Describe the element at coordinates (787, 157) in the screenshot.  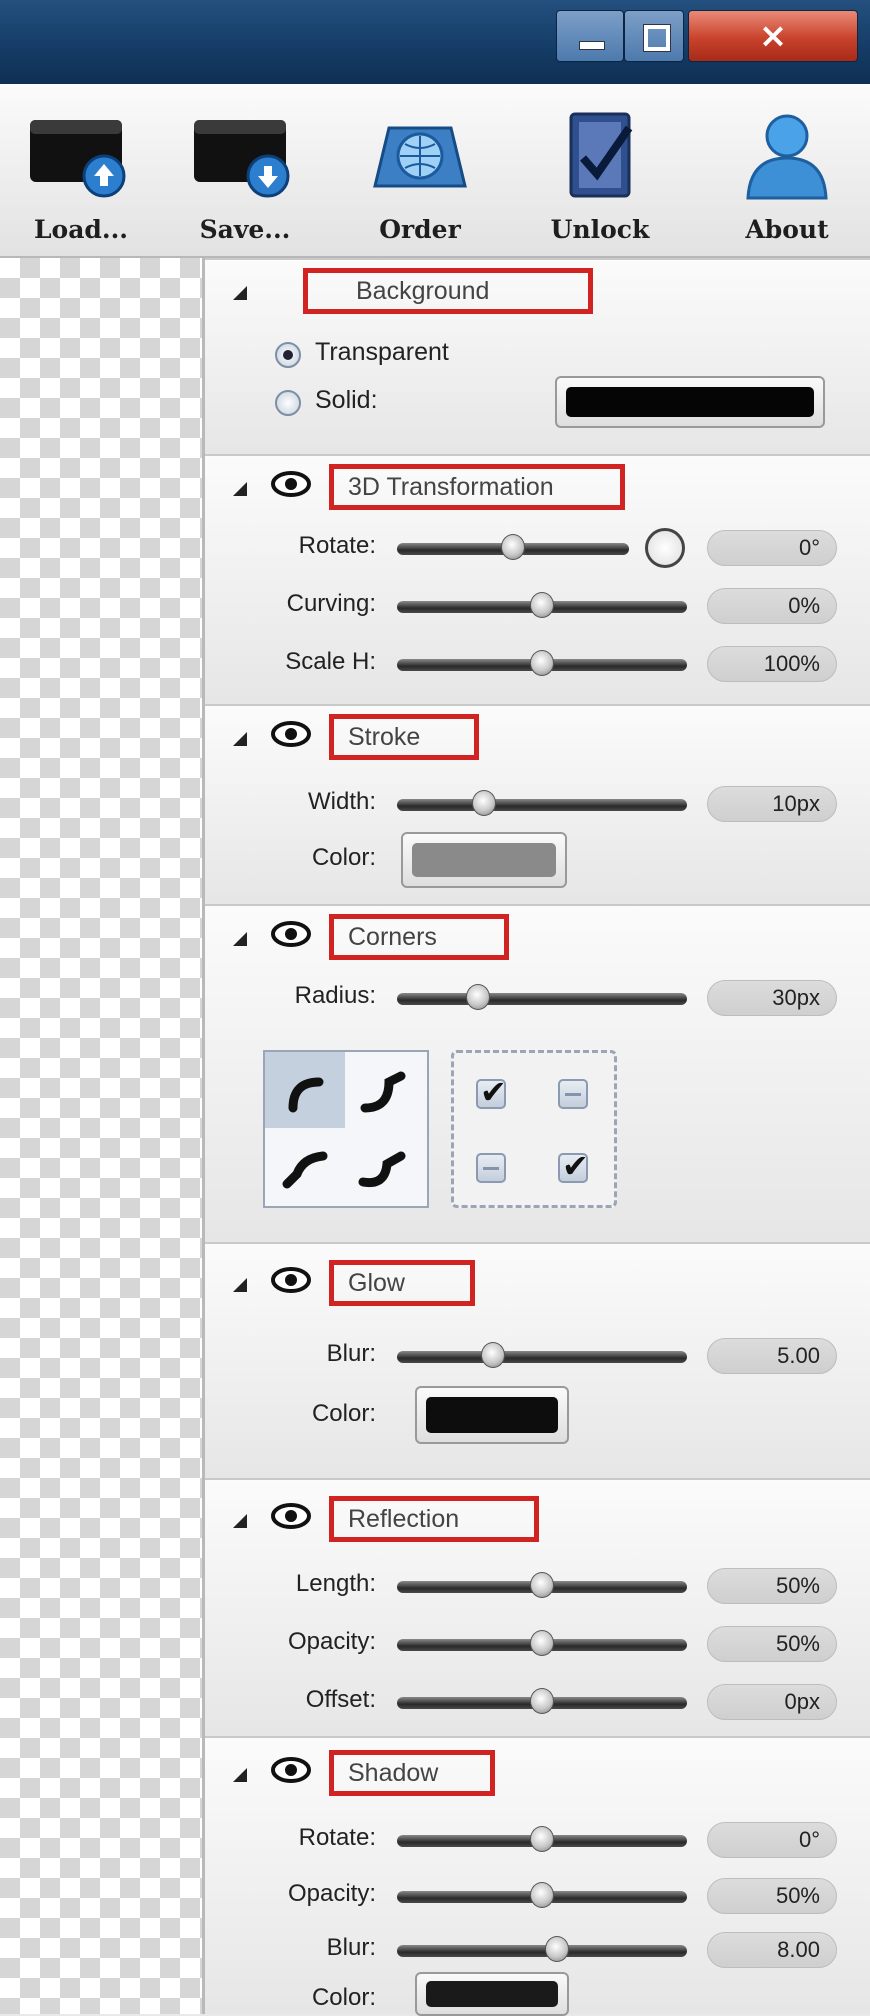
I see `user-icon` at that location.